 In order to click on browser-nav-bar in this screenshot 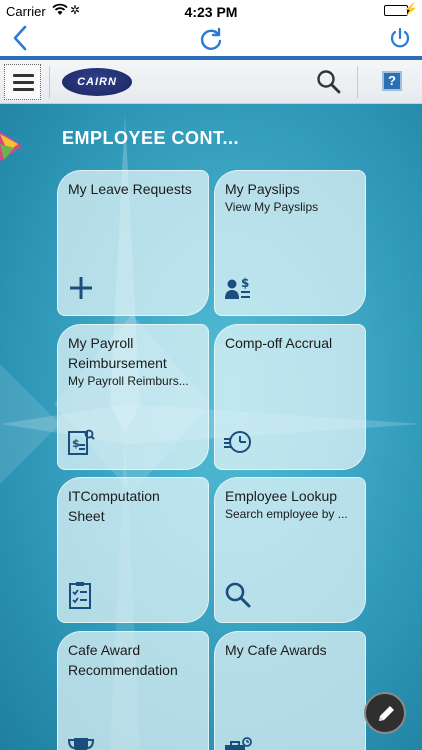, I will do `click(211, 39)`.